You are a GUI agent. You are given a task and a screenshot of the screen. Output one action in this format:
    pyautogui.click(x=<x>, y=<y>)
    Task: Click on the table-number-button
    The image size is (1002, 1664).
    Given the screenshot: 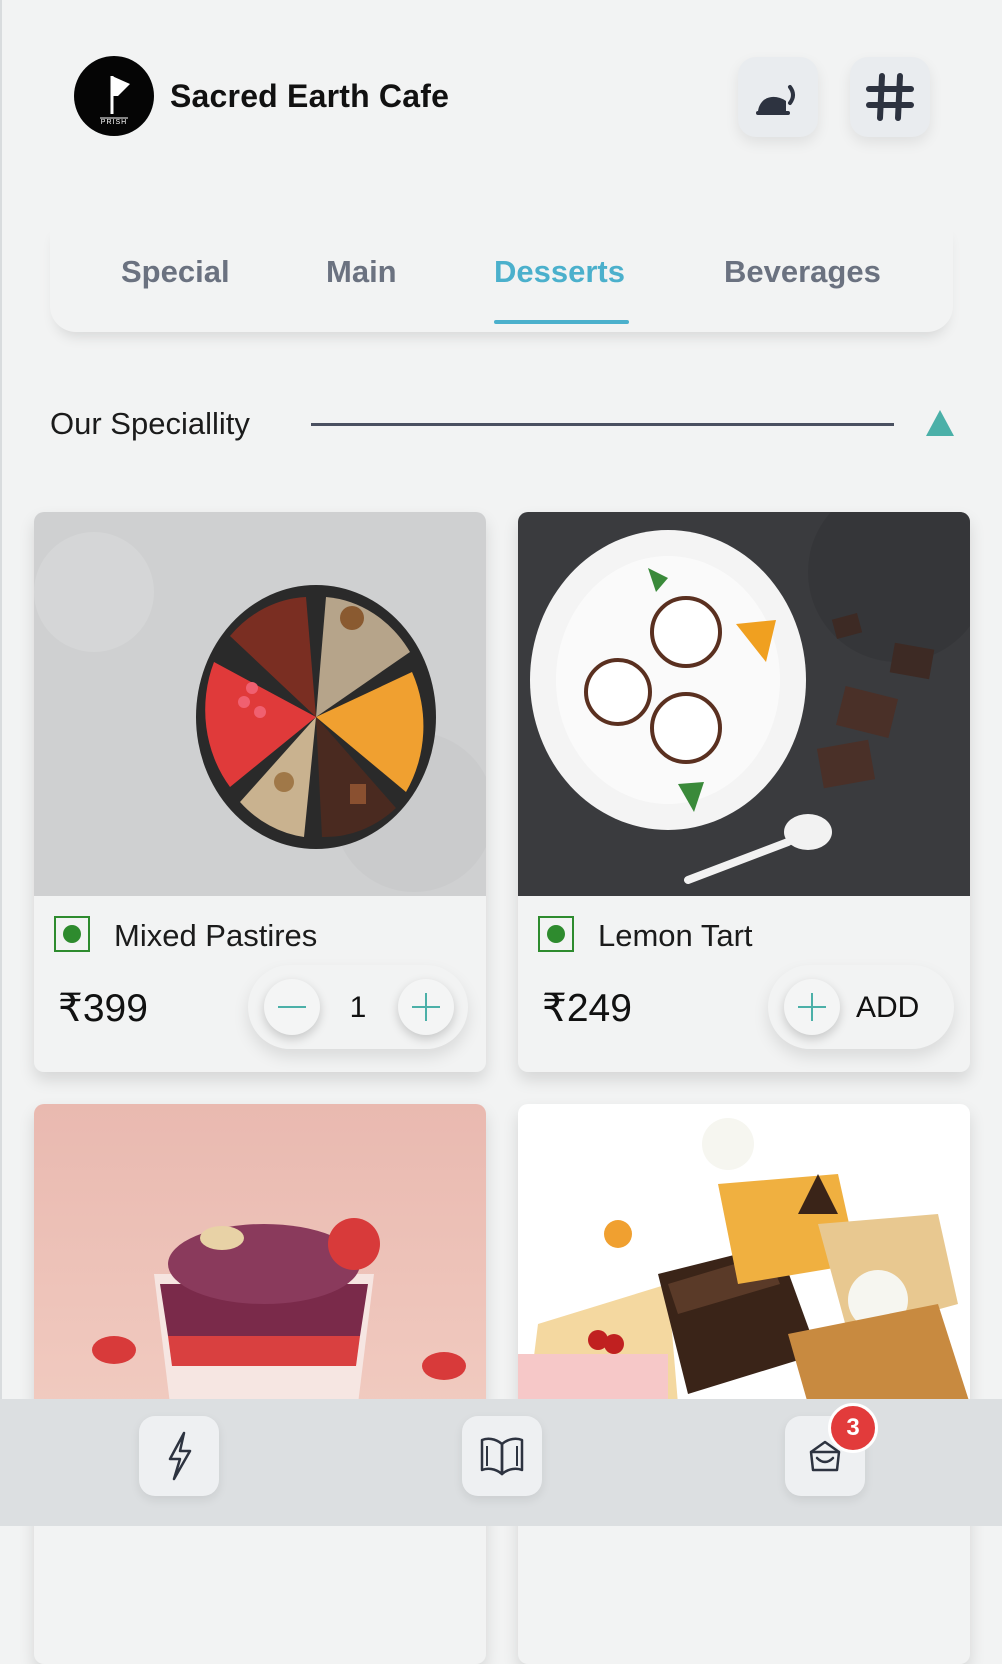 What is the action you would take?
    pyautogui.click(x=890, y=97)
    